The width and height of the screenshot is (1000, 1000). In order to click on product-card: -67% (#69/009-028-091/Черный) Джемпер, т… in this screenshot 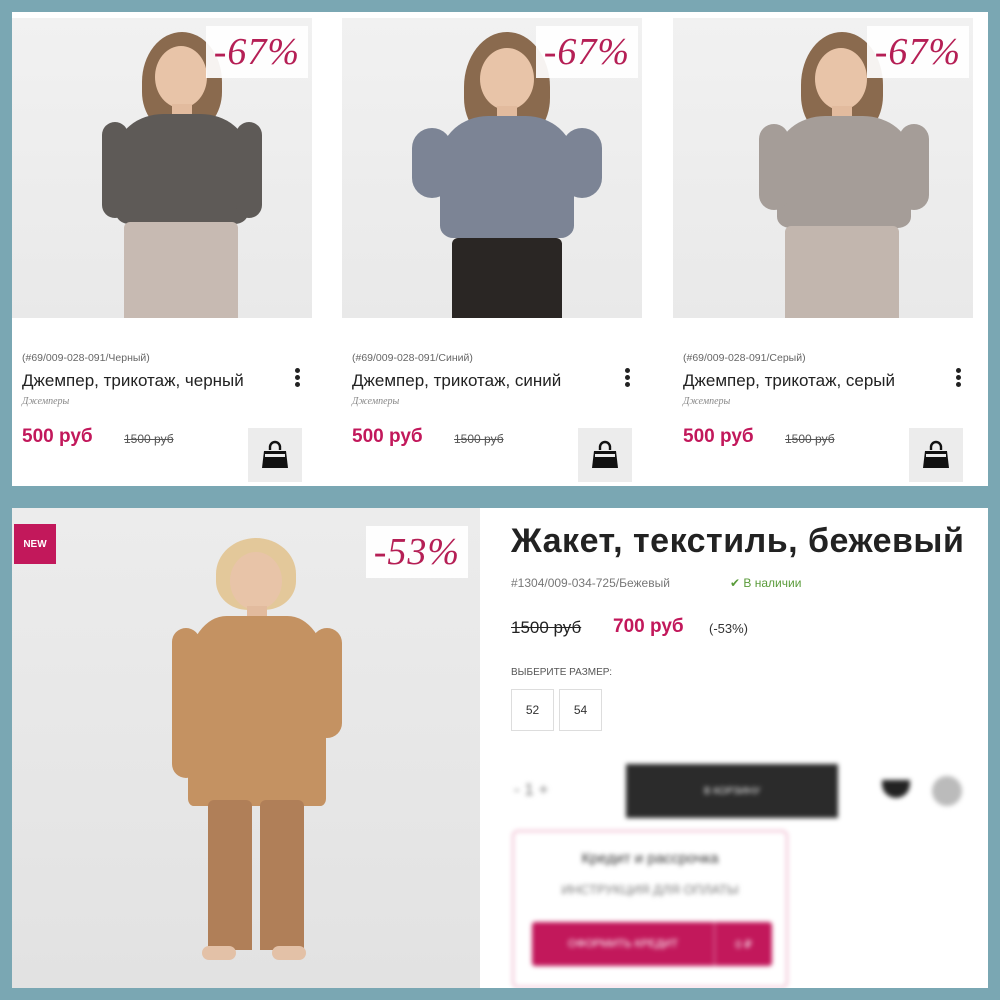, I will do `click(162, 249)`.